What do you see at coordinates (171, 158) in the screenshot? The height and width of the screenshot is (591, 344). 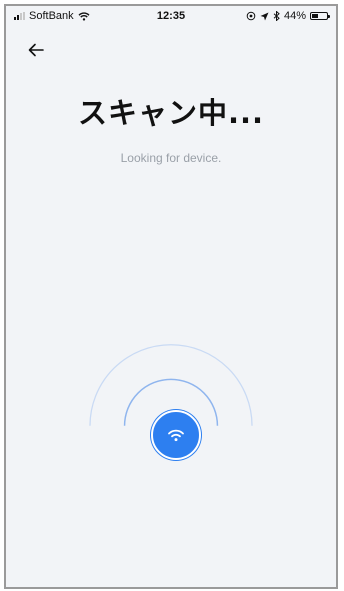 I see `page-subtitle: Looking for device.` at bounding box center [171, 158].